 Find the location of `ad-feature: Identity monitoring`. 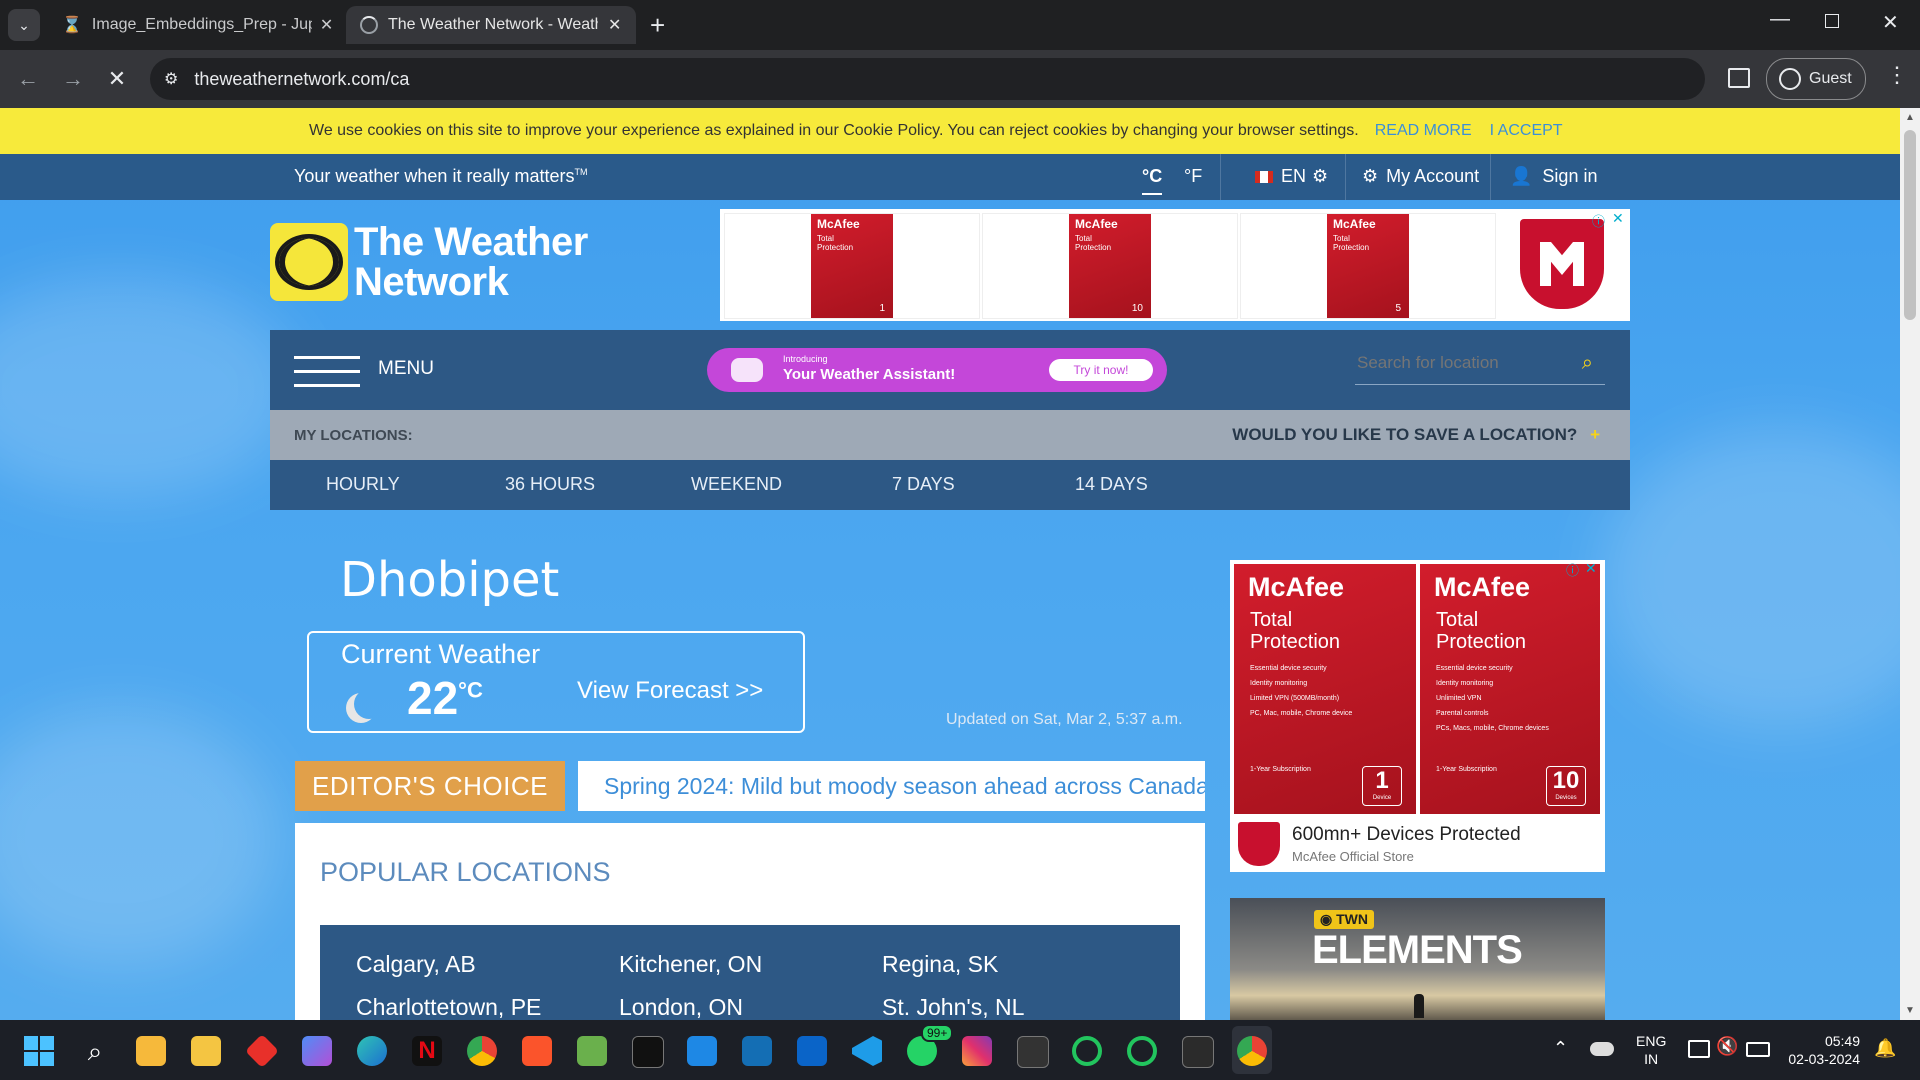

ad-feature: Identity monitoring is located at coordinates (1279, 683).